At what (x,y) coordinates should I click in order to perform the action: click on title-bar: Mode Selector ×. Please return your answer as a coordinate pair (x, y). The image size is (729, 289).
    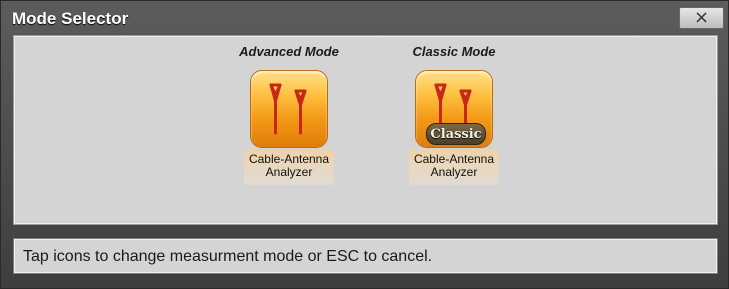
    Looking at the image, I should click on (364, 17).